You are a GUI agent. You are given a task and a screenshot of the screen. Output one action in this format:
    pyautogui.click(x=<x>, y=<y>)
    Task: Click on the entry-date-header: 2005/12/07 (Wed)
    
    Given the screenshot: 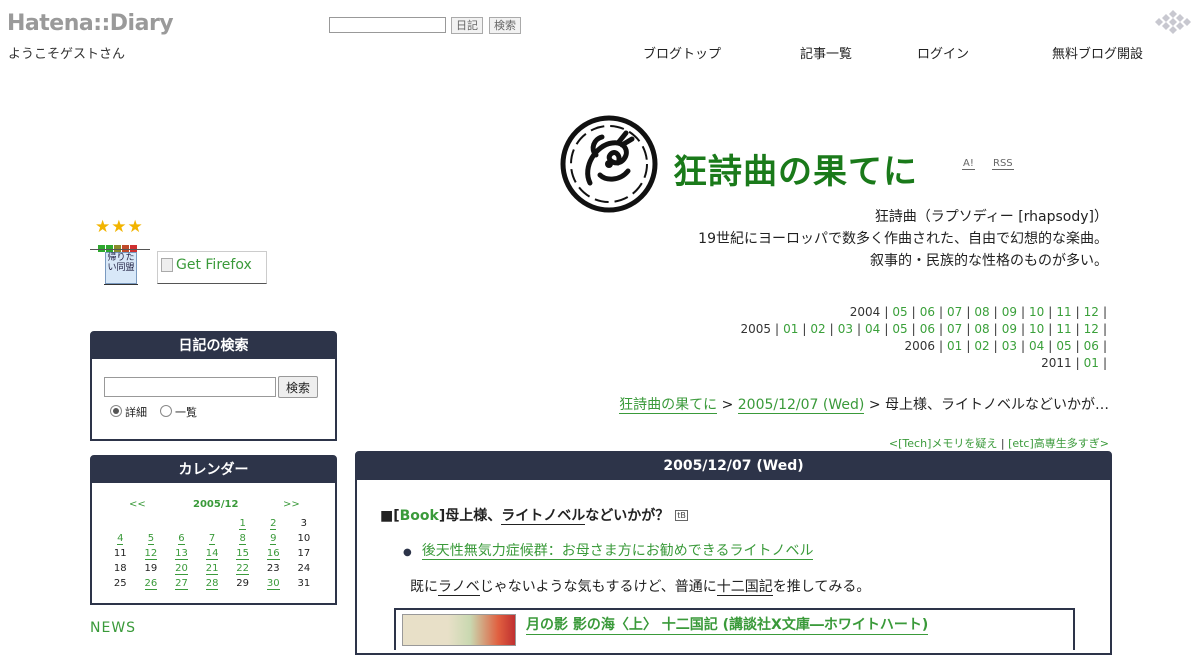 What is the action you would take?
    pyautogui.click(x=733, y=466)
    